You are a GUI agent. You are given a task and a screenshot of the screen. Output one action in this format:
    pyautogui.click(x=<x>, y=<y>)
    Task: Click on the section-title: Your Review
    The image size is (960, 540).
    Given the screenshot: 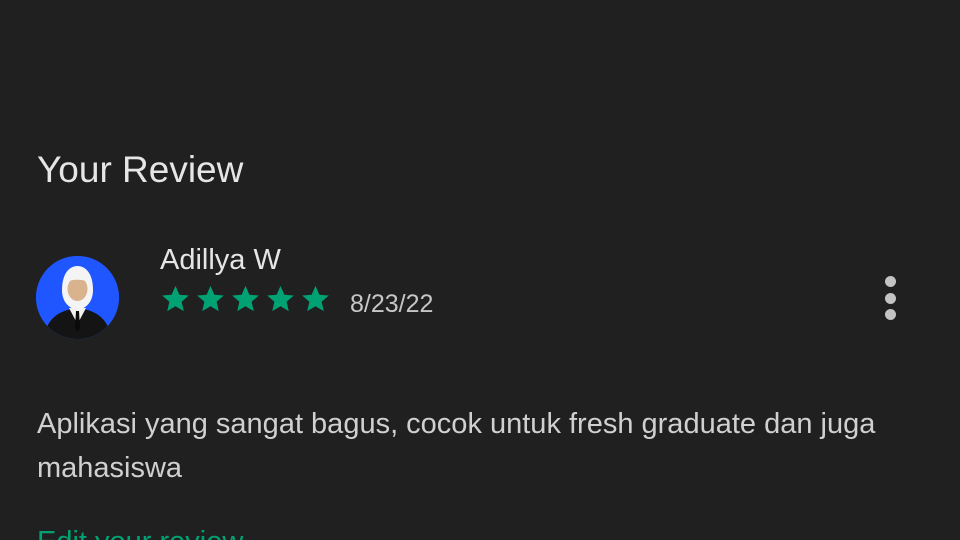 What is the action you would take?
    pyautogui.click(x=140, y=169)
    